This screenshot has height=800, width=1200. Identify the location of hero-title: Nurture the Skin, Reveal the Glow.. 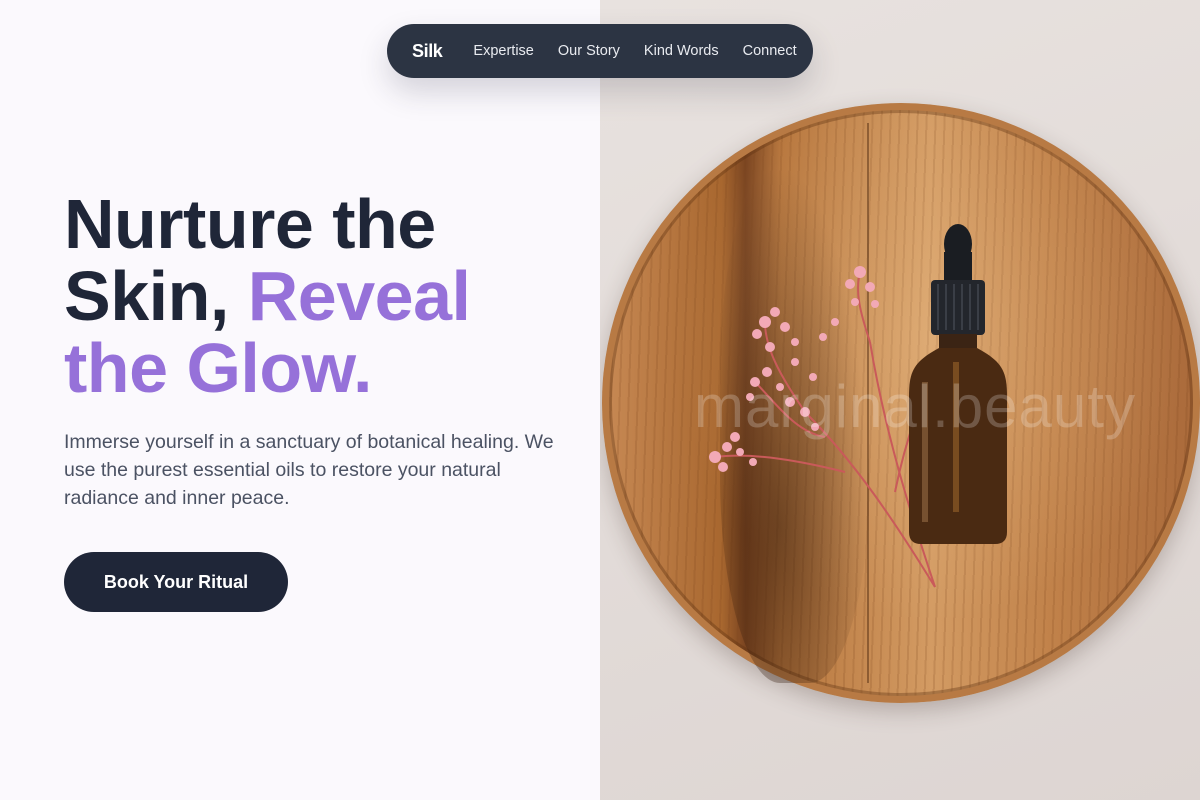
(324, 296).